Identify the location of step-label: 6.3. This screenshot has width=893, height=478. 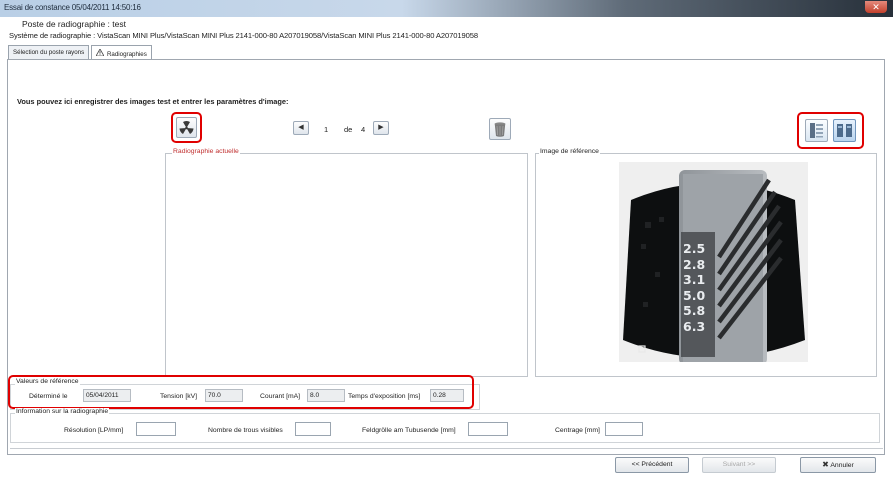
(694, 326).